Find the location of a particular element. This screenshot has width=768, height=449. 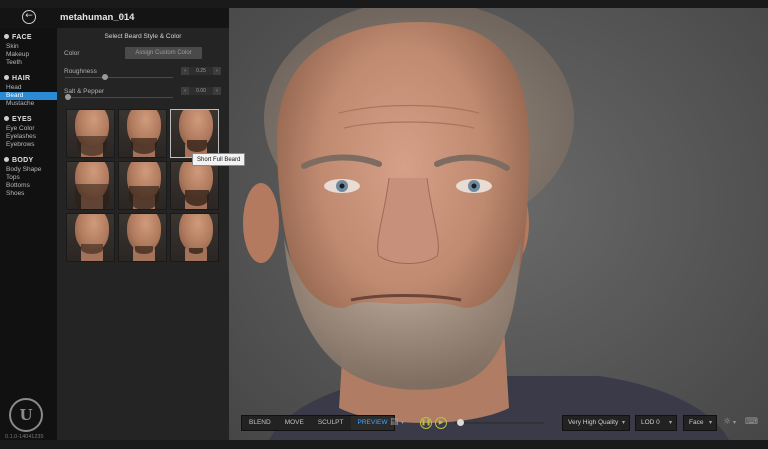

sidebar-item-eye-color: Eye Color is located at coordinates (28, 129).